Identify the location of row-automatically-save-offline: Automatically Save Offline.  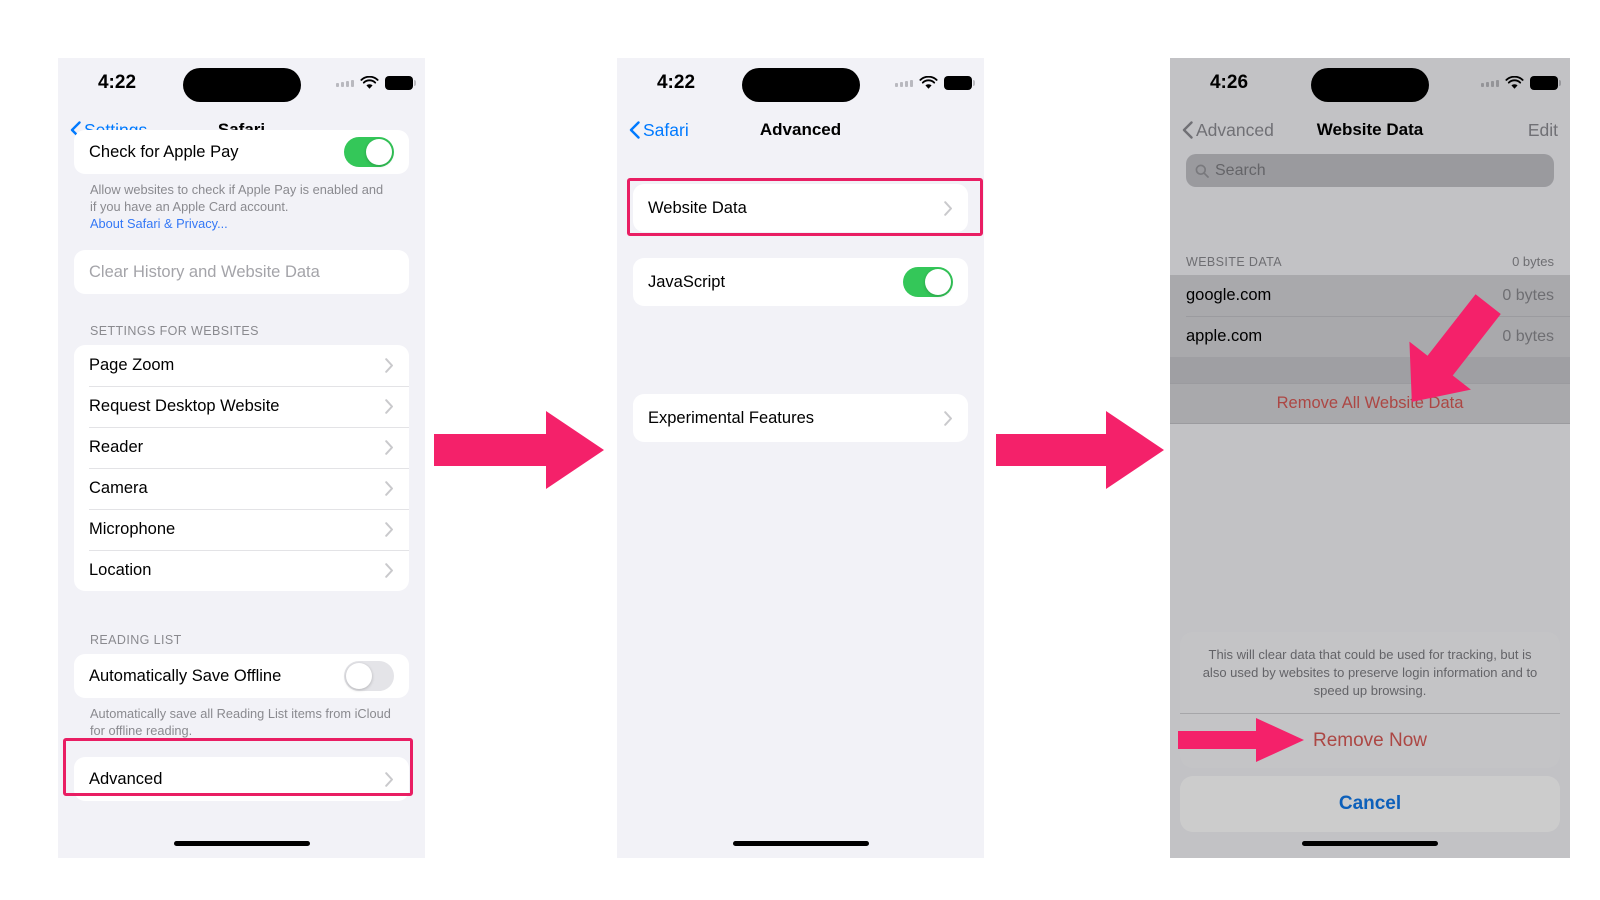
(241, 676).